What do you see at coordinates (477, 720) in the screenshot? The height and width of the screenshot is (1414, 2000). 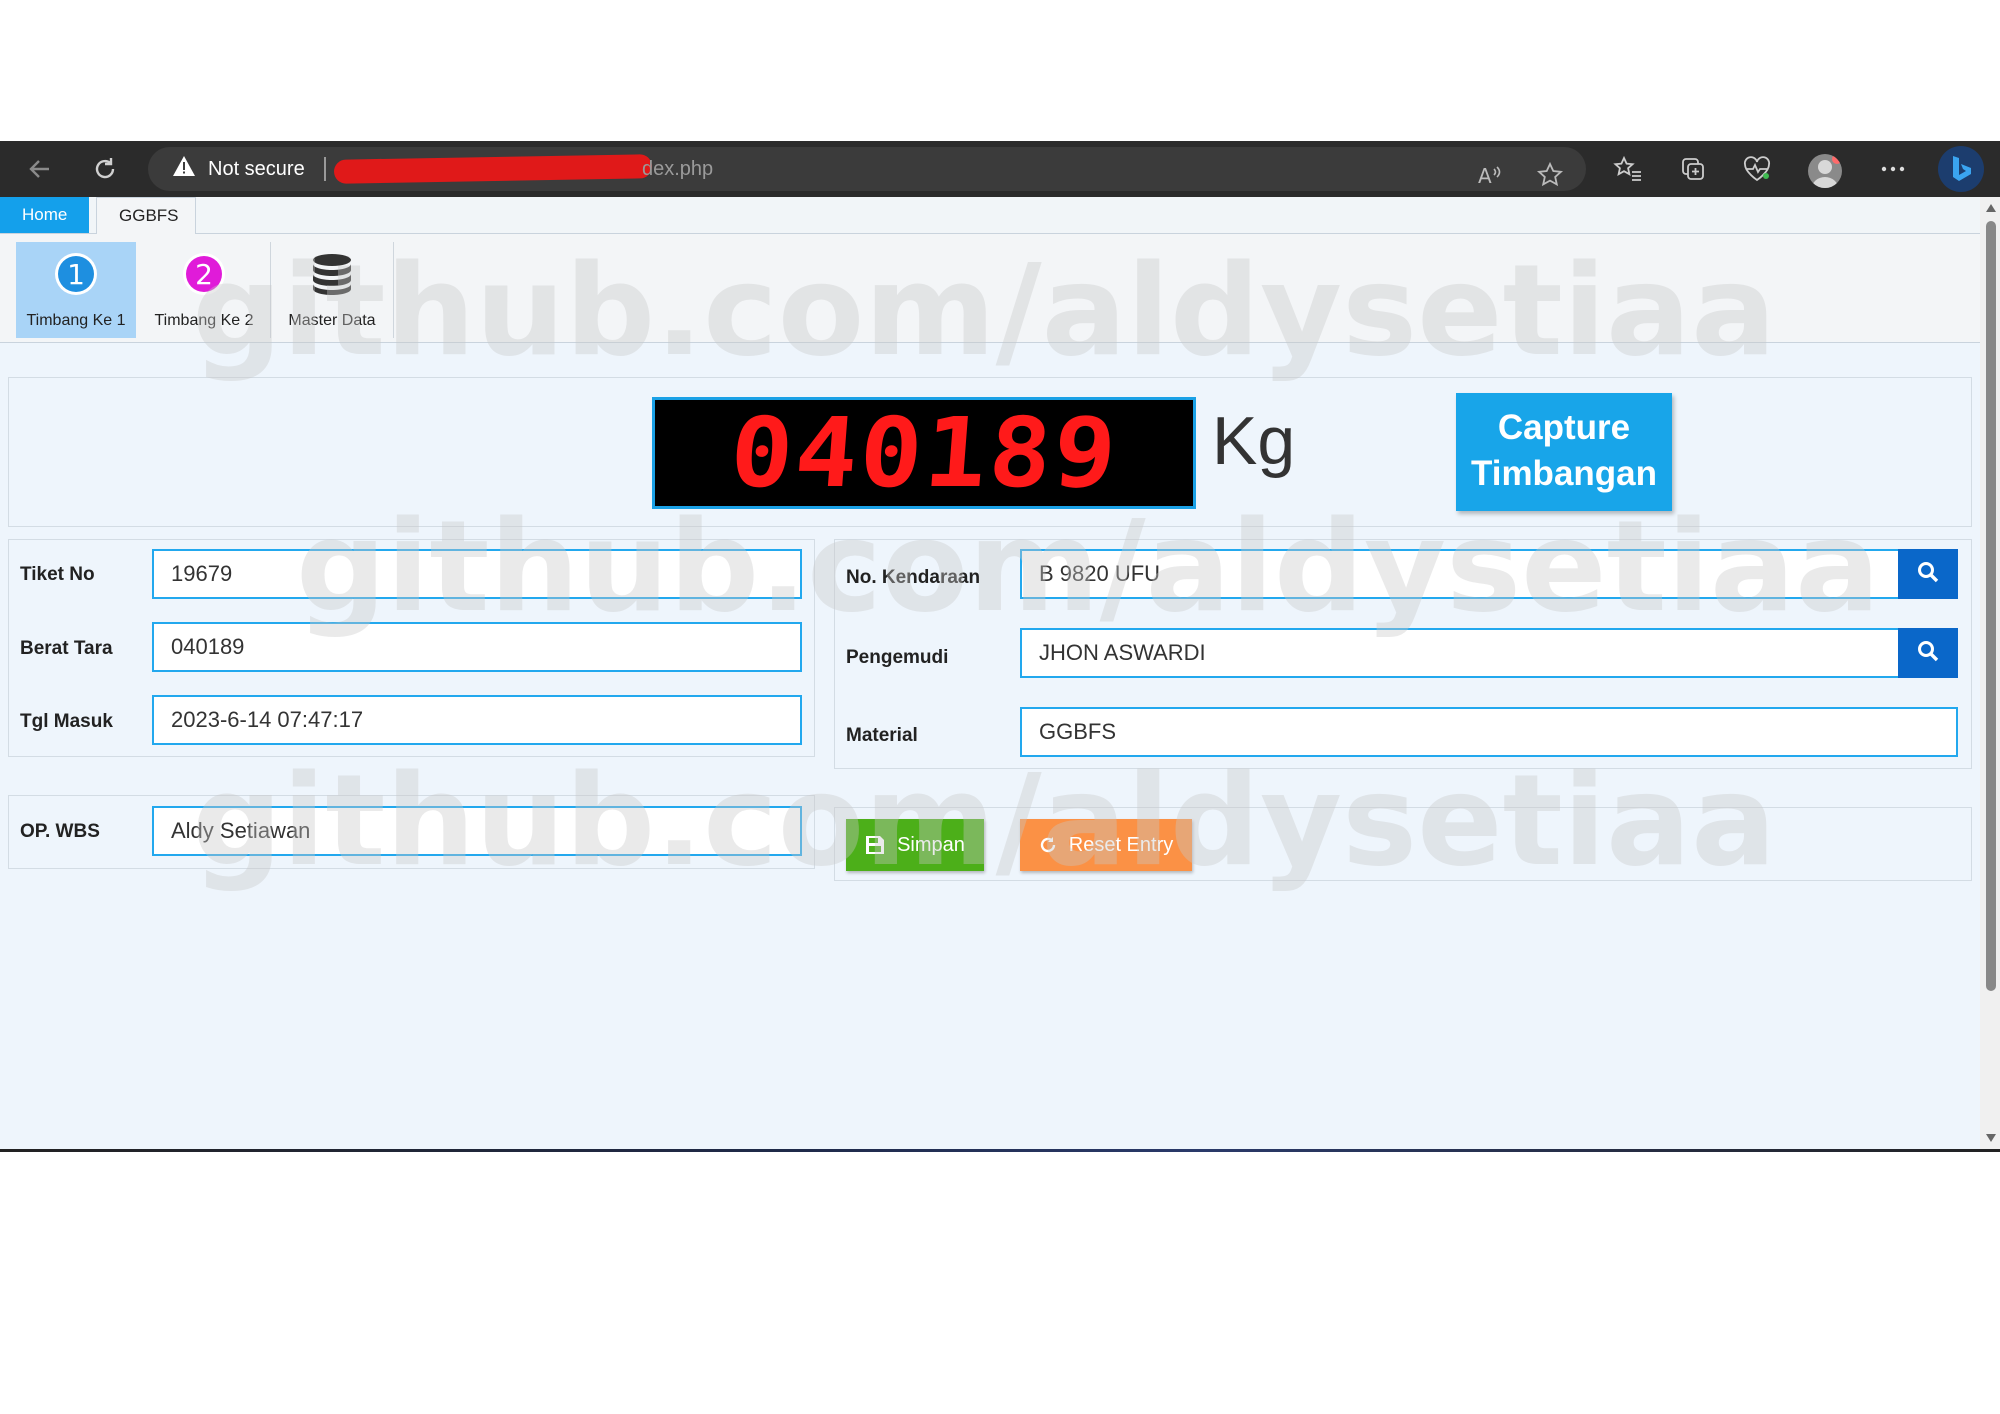 I see `tgl-masuk-input: 2023-6-14 07:47:17` at bounding box center [477, 720].